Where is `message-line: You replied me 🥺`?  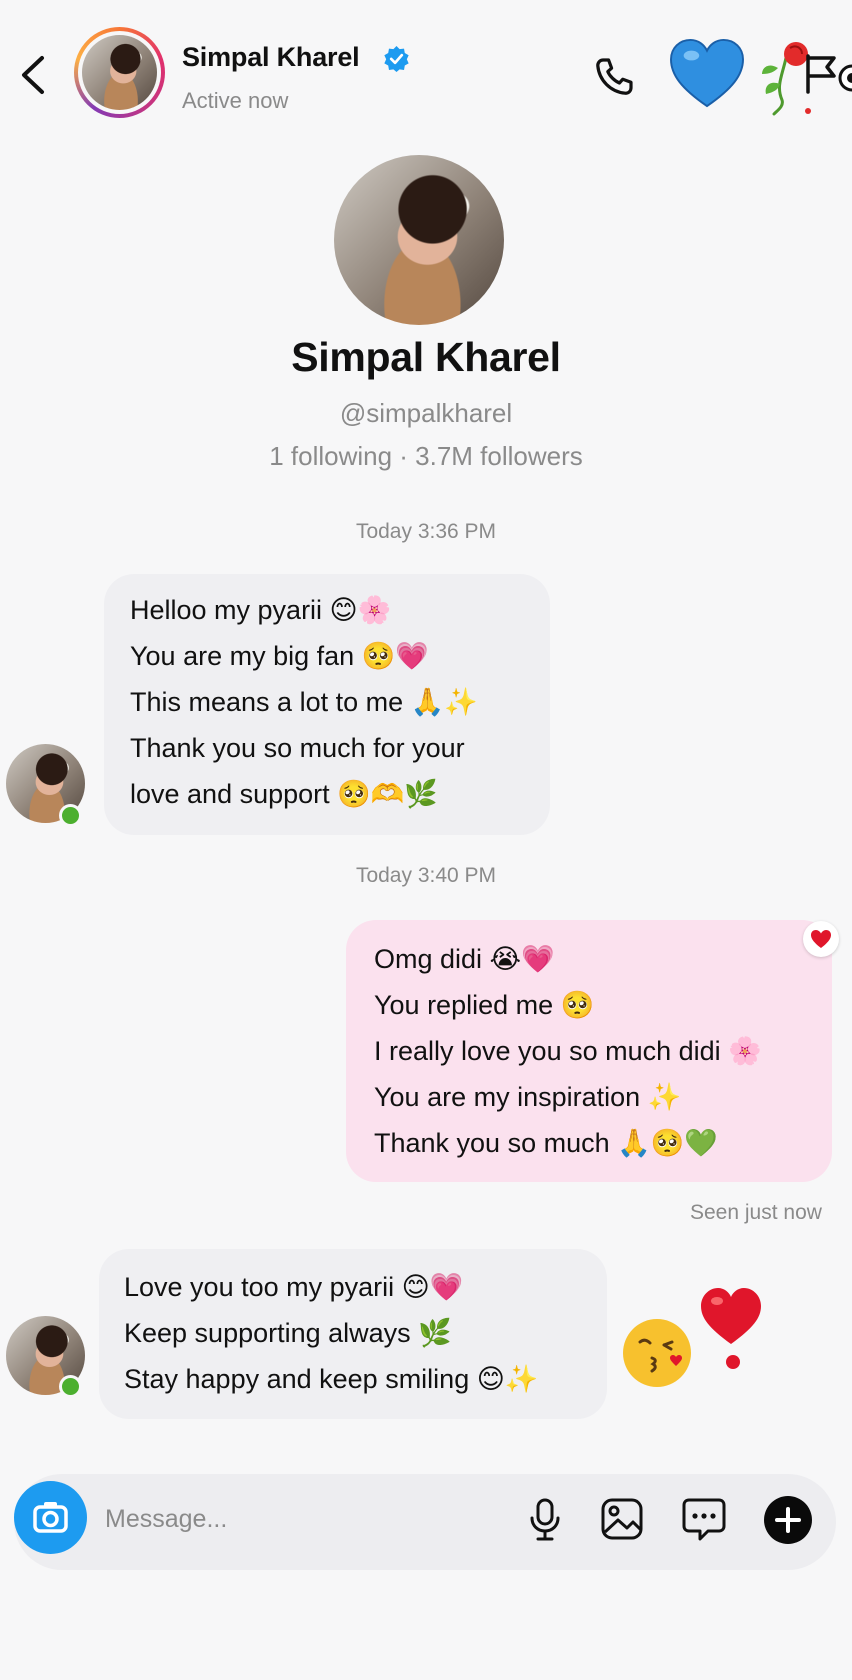 message-line: You replied me 🥺 is located at coordinates (484, 1005).